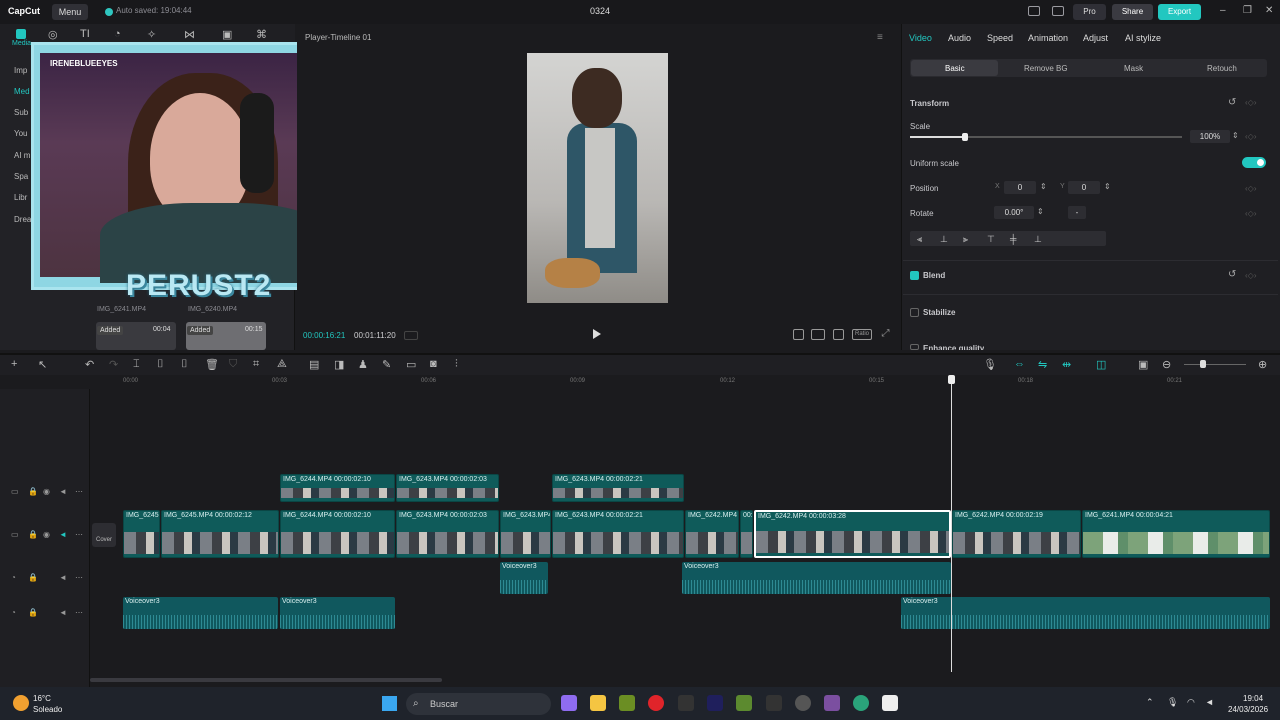 The image size is (1280, 720). Describe the element at coordinates (21, 112) in the screenshot. I see `sidebar-item-subproject: Sub` at that location.